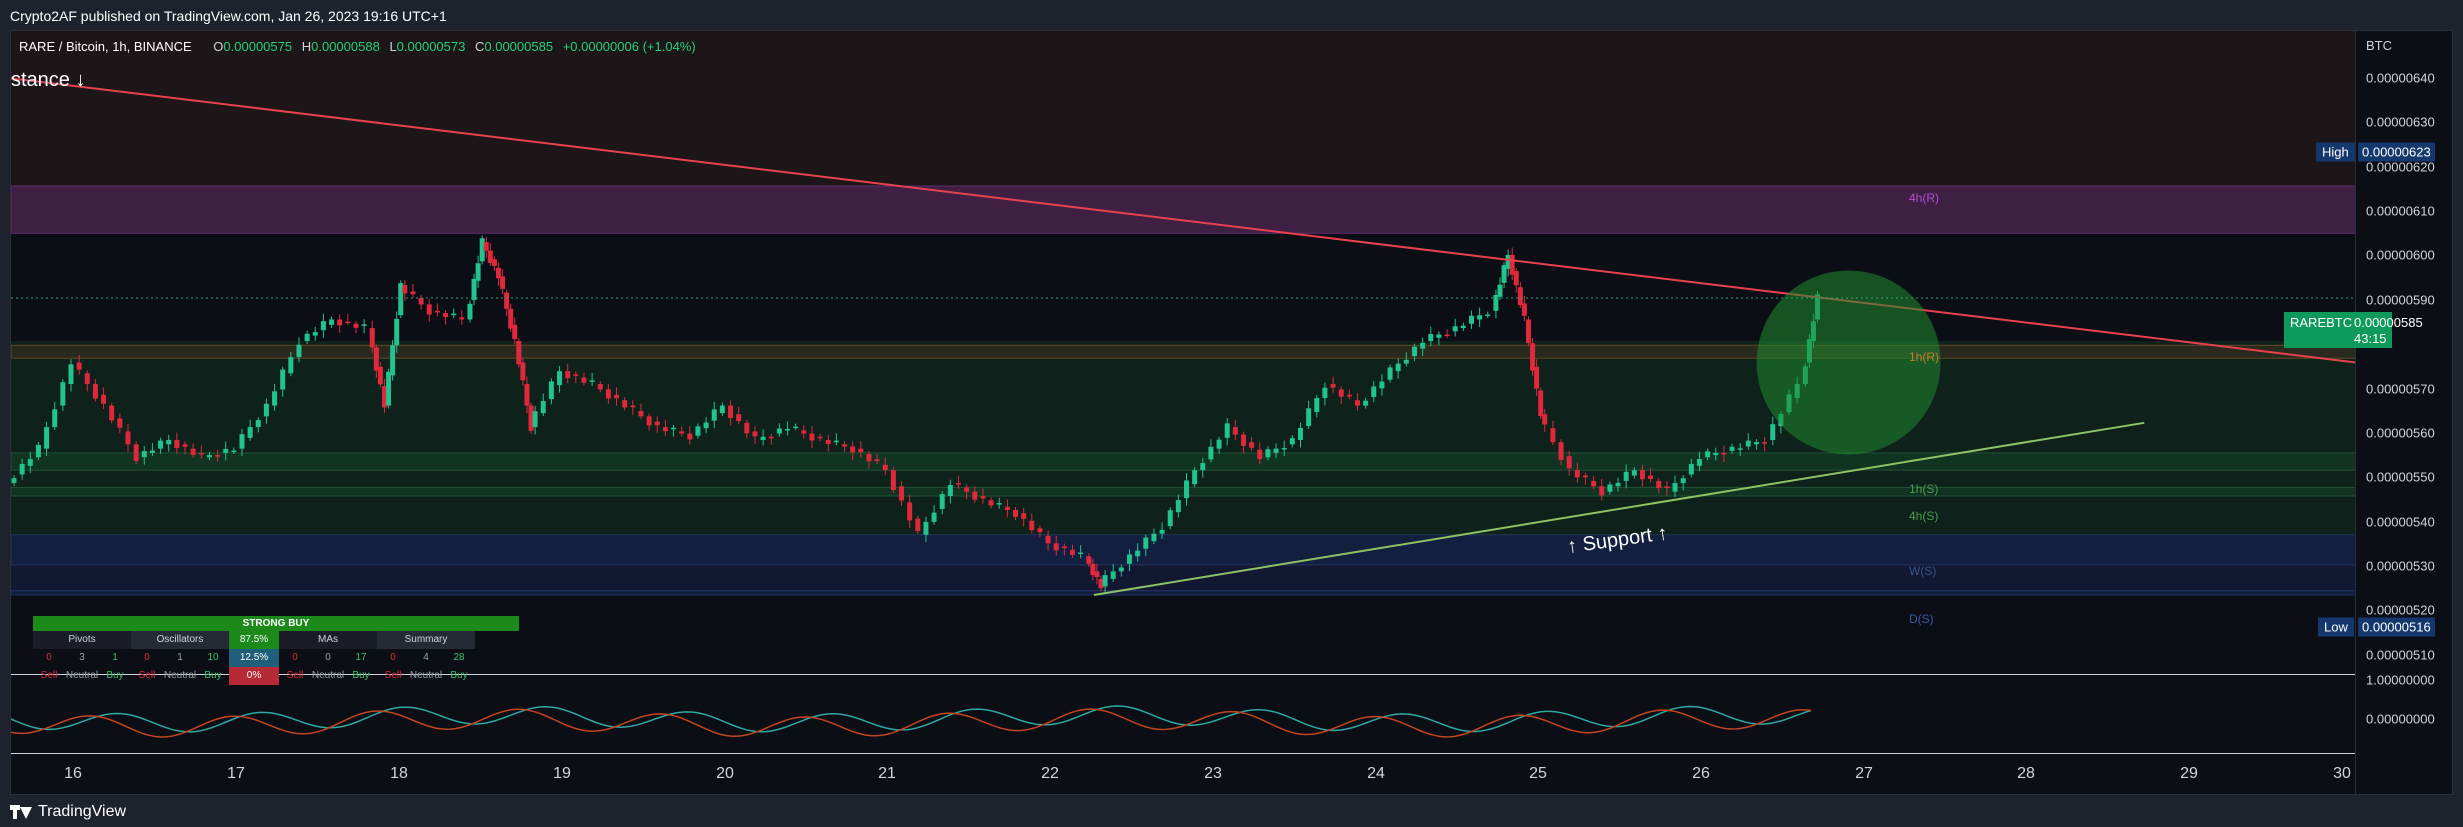 This screenshot has width=2463, height=827. Describe the element at coordinates (1183, 593) in the screenshot. I see `zone-ds` at that location.